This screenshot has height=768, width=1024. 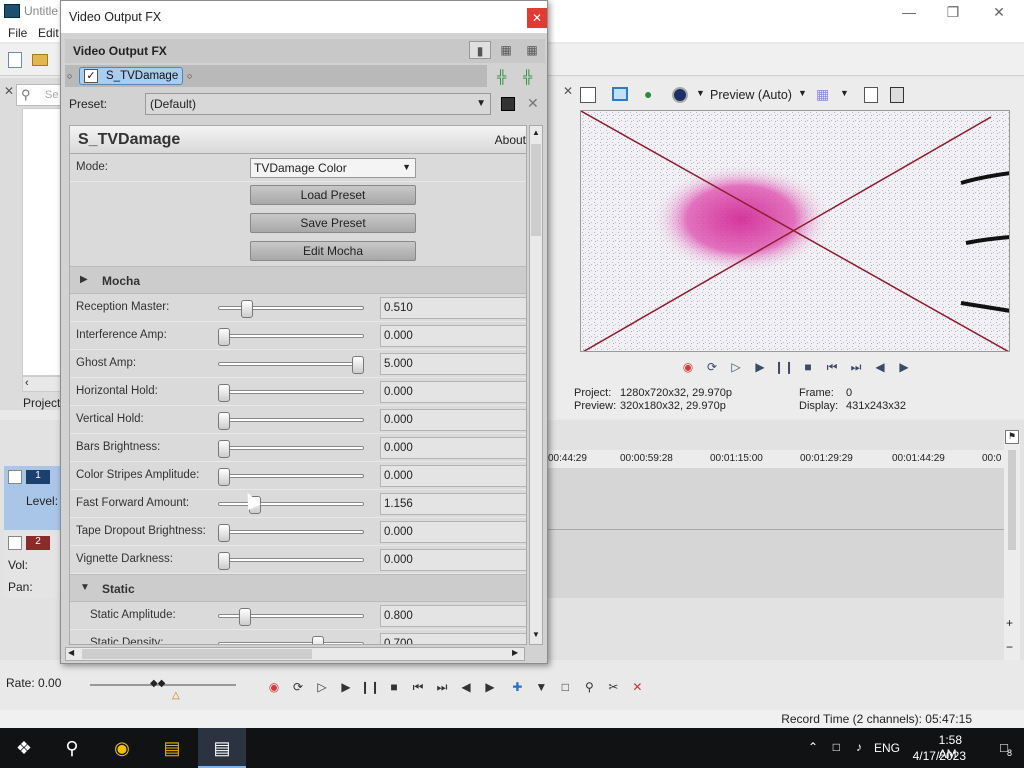 I want to click on chrome-icon: ◉, so click(x=122, y=748).